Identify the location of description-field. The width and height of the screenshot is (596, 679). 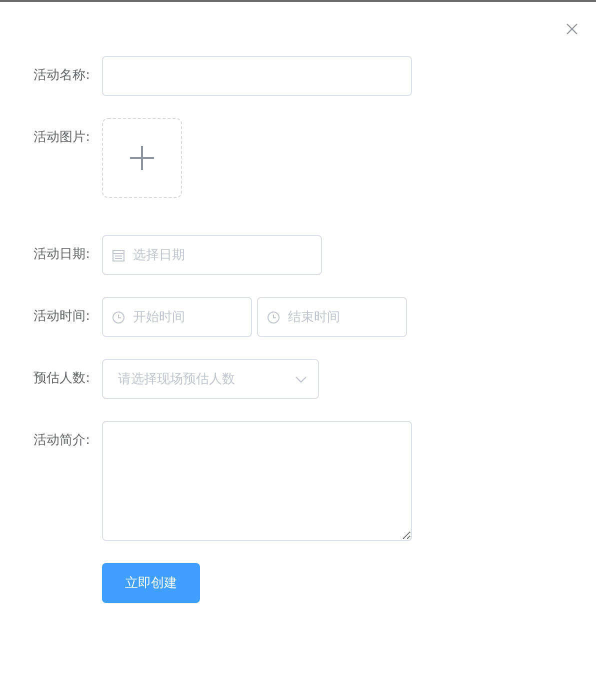
(257, 481).